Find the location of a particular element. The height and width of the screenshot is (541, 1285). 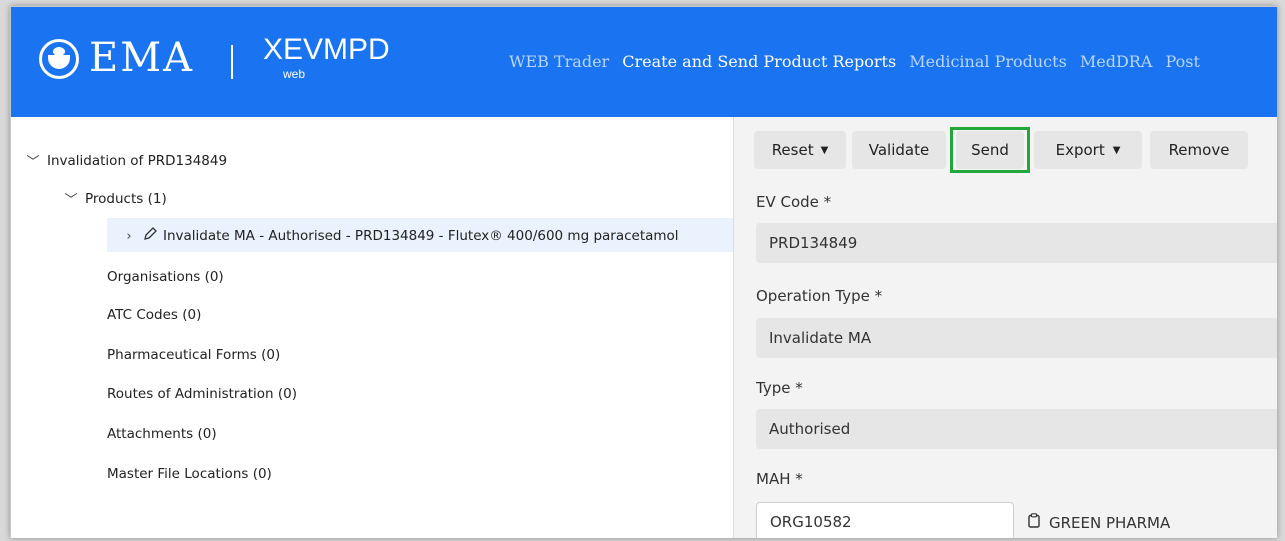

tree-attachments-label: Attachments (0) is located at coordinates (162, 434).